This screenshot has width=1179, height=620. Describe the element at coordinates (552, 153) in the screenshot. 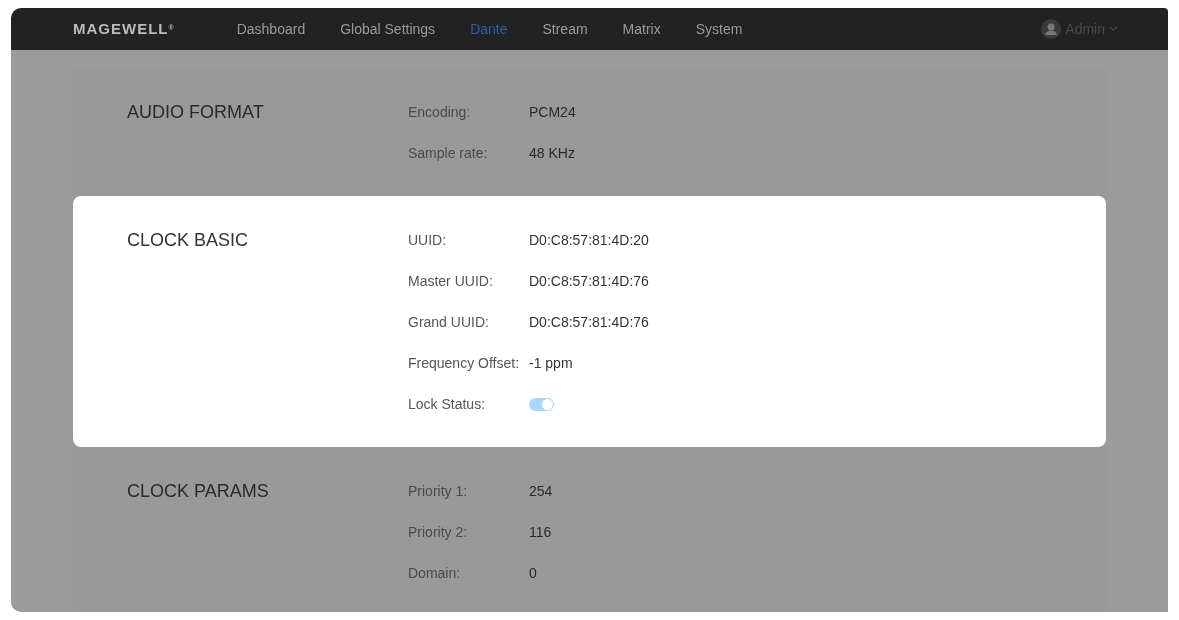

I see `field-value: 48 KHz` at that location.